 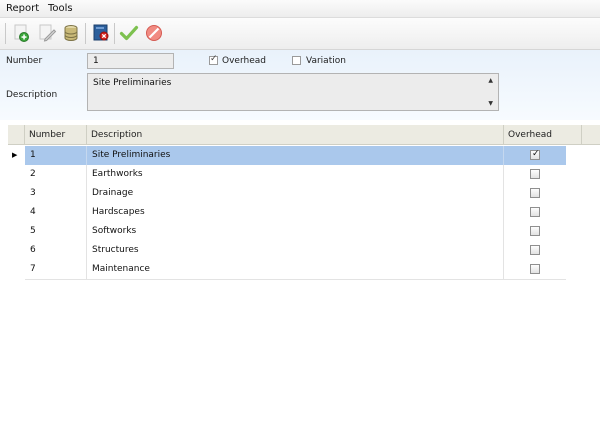 I want to click on overhead-check-mark: ✓, so click(x=214, y=59).